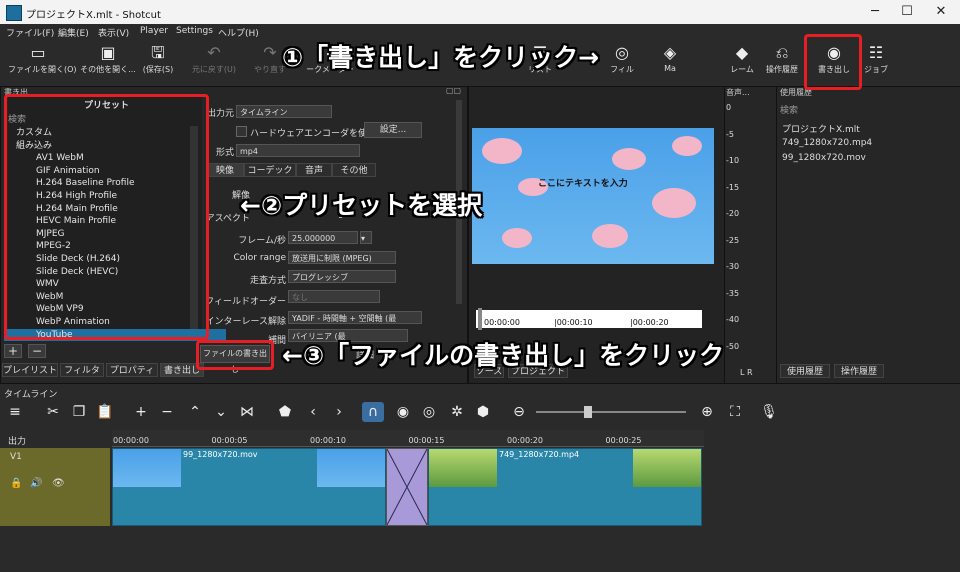  What do you see at coordinates (457, 412) in the screenshot?
I see `ripple-all-icon: ✲` at bounding box center [457, 412].